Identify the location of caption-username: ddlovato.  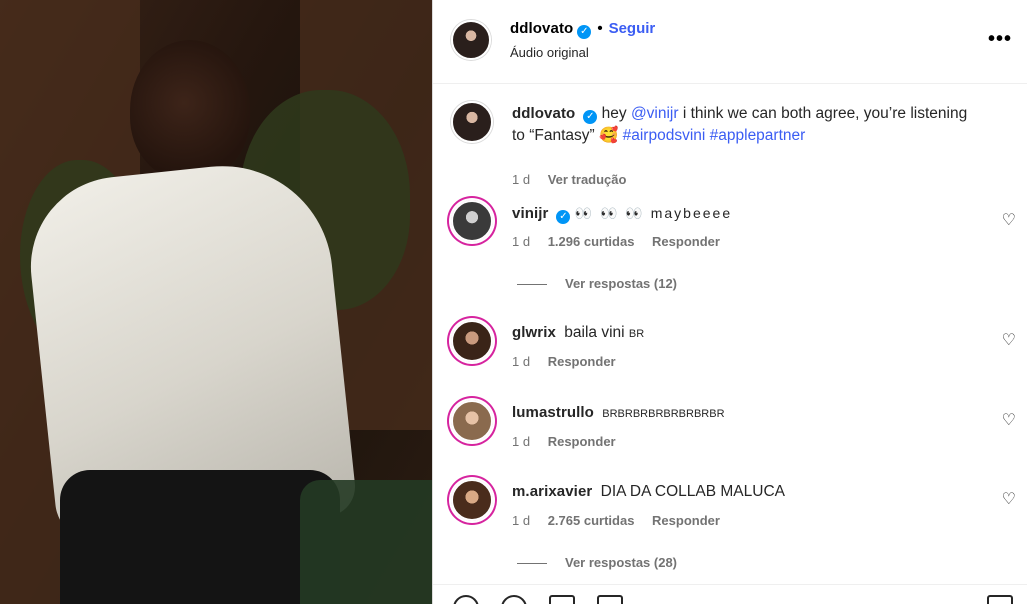
(543, 113).